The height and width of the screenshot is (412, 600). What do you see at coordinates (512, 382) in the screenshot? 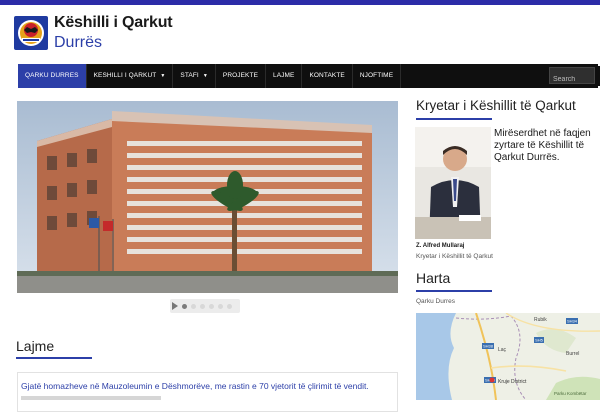
I see `map-place-kruje: Kruje District` at bounding box center [512, 382].